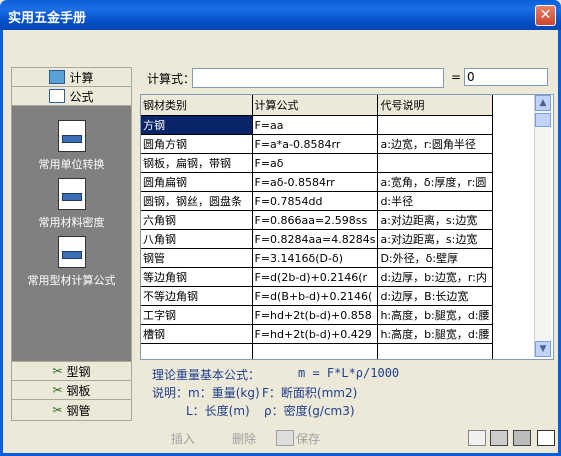  What do you see at coordinates (435, 105) in the screenshot?
I see `column-header-symbols: 代号说明` at bounding box center [435, 105].